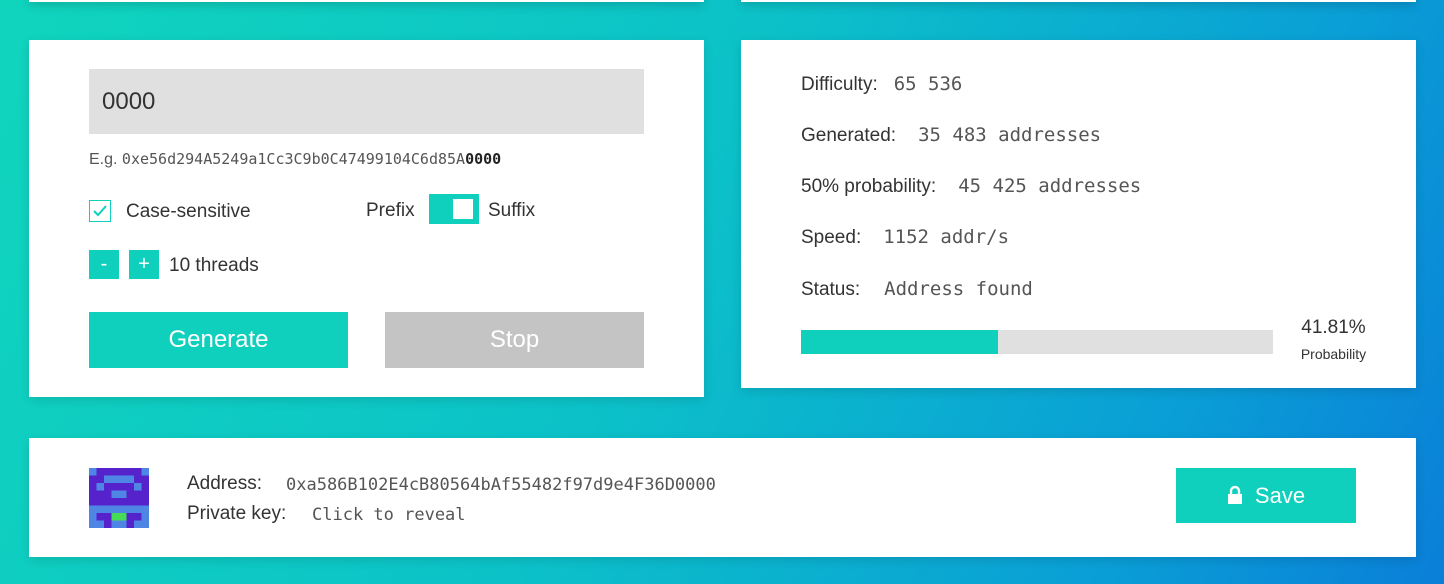 This screenshot has width=1444, height=584. I want to click on suffix-label: Suffix, so click(512, 210).